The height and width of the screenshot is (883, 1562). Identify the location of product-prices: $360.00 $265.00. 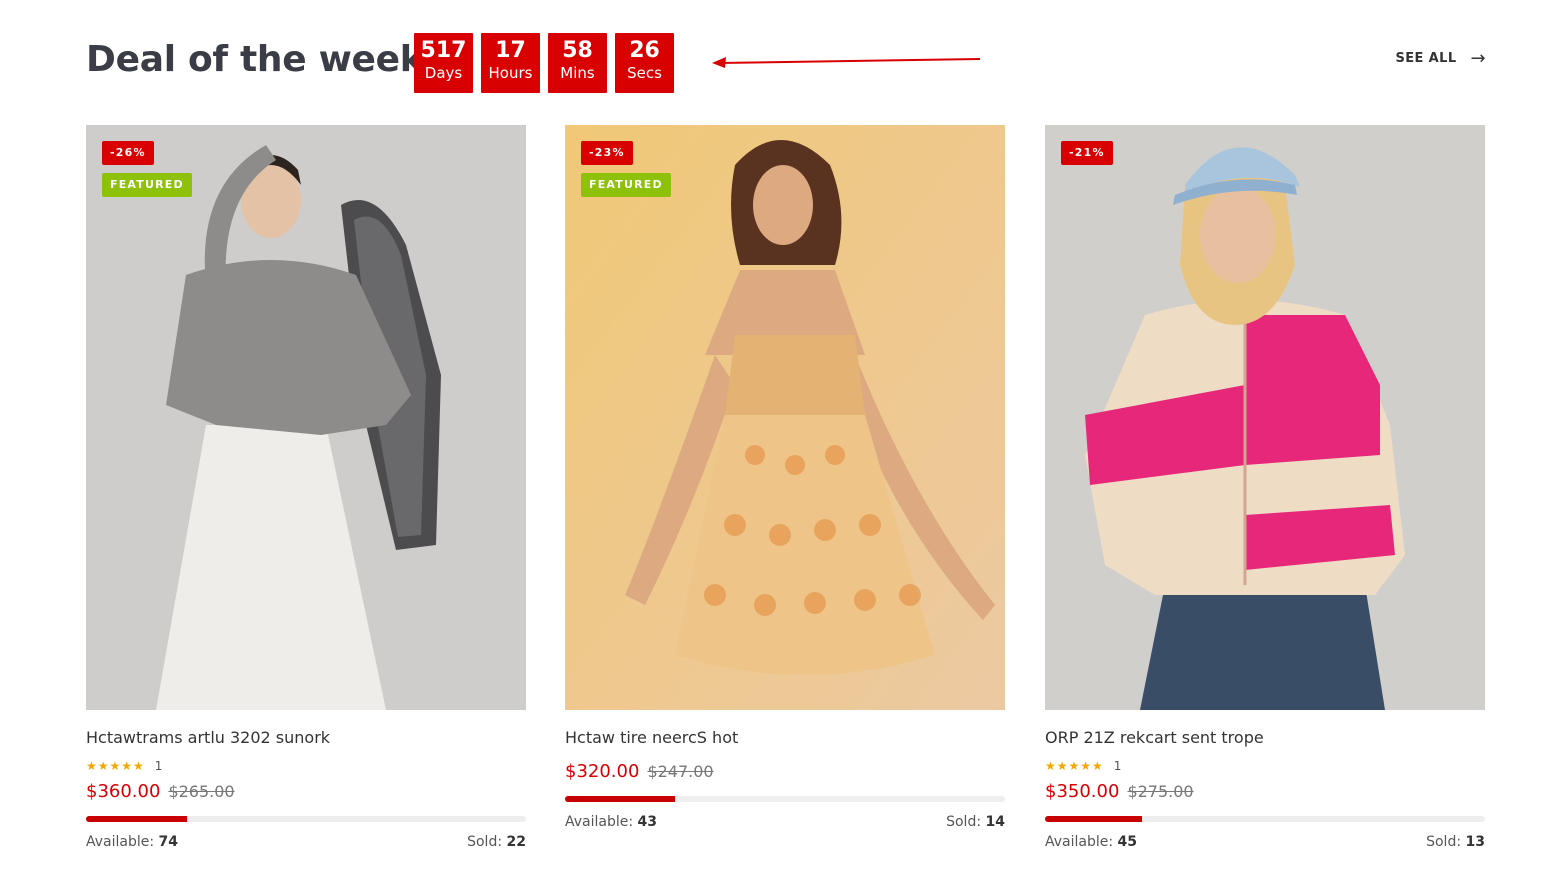
(306, 791).